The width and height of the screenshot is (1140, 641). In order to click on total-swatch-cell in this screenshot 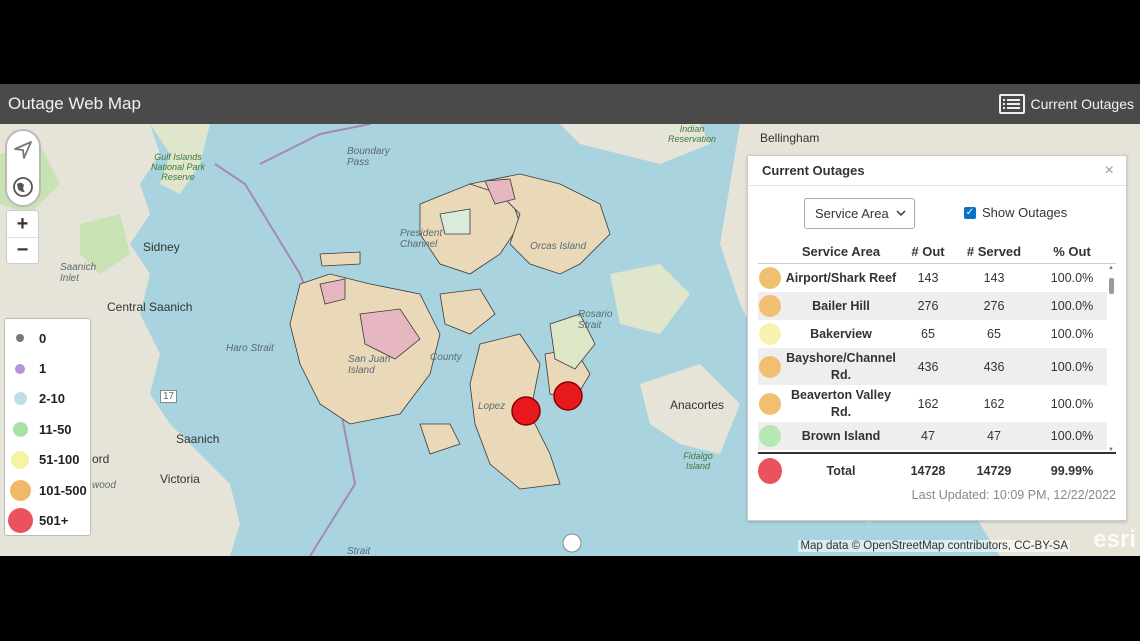, I will do `click(770, 471)`.